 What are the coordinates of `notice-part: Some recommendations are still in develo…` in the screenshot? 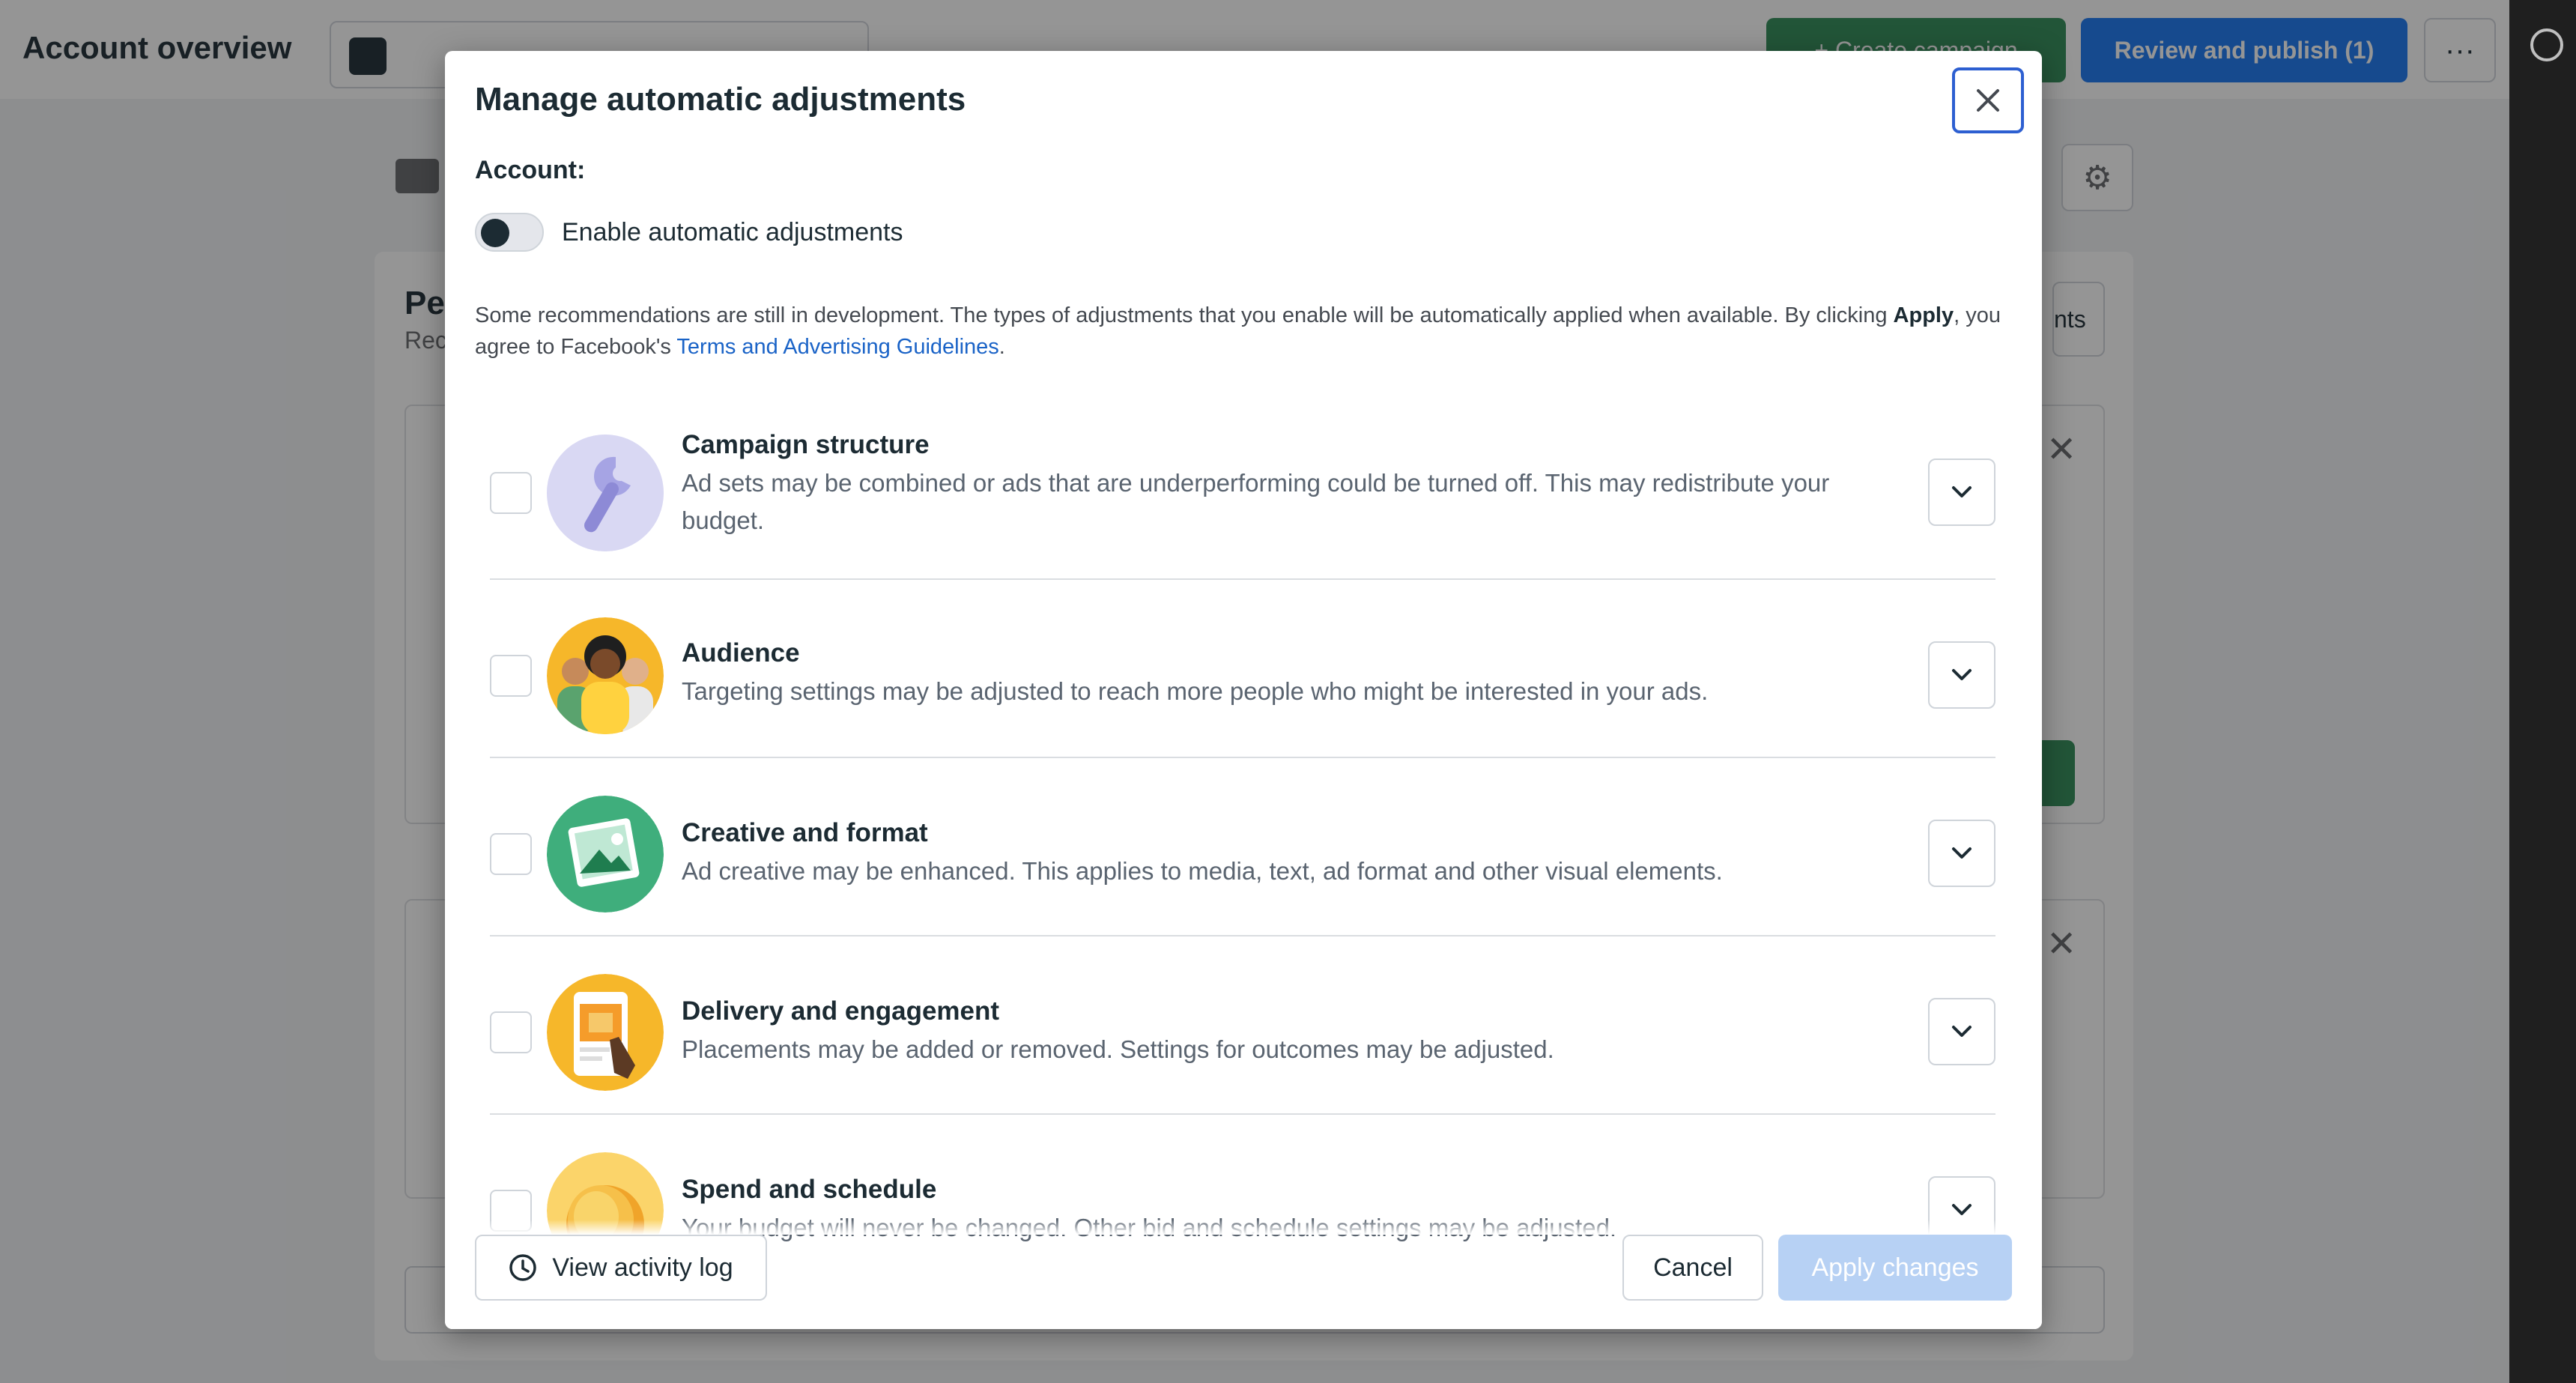 It's located at (1184, 315).